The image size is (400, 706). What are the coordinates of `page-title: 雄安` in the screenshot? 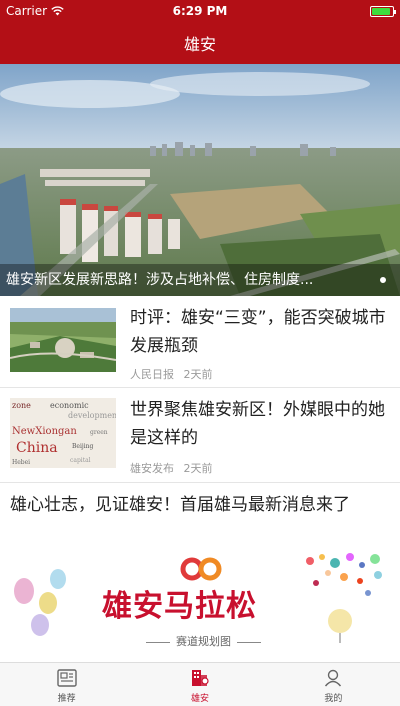 It's located at (199, 44).